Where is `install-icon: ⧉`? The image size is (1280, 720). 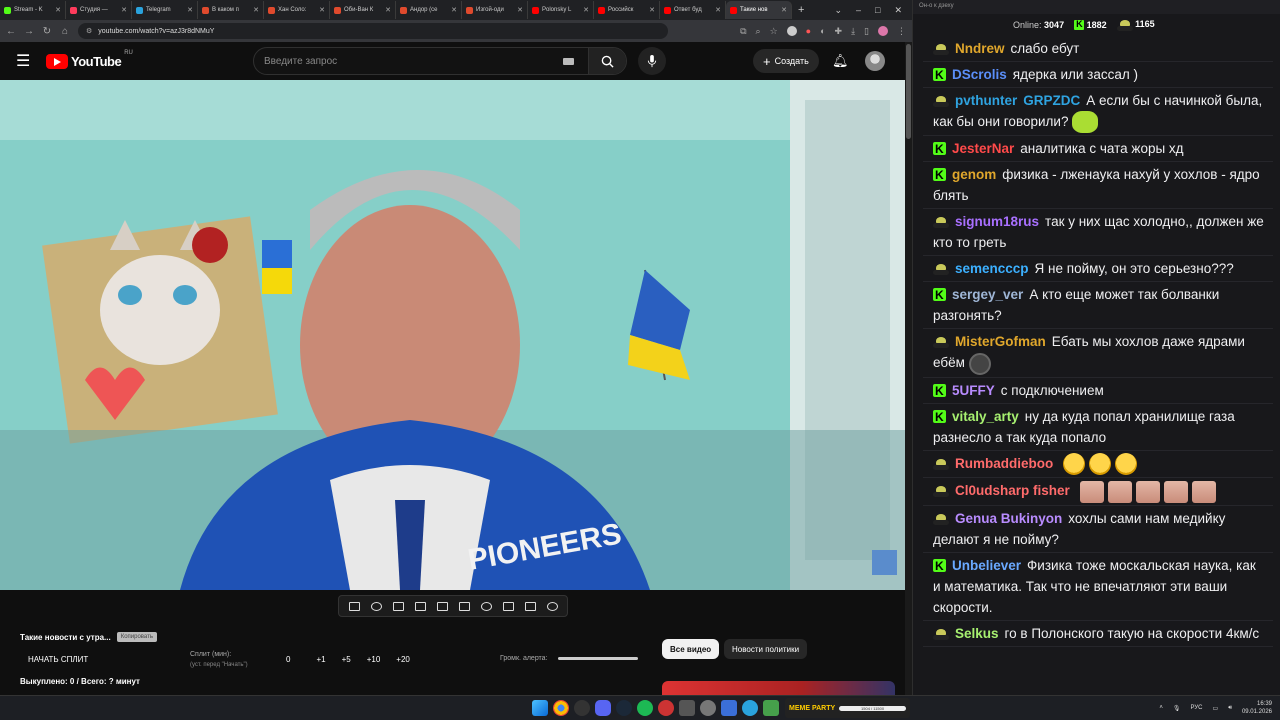
install-icon: ⧉ is located at coordinates (743, 31).